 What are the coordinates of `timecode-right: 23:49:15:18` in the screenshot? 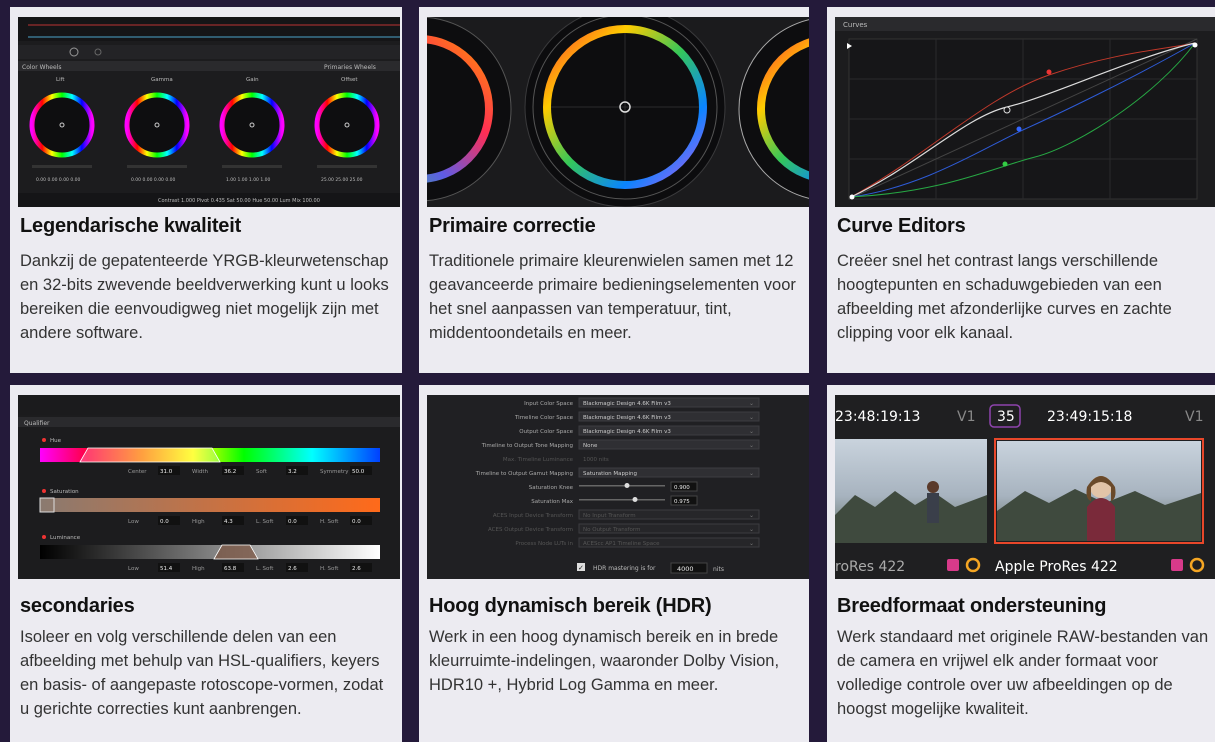 It's located at (1089, 417).